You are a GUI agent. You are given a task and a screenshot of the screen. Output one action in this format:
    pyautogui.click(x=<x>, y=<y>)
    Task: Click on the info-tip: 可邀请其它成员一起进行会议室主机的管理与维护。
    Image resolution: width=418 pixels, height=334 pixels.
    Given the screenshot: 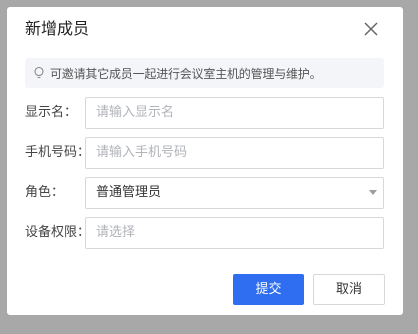 What is the action you would take?
    pyautogui.click(x=204, y=73)
    